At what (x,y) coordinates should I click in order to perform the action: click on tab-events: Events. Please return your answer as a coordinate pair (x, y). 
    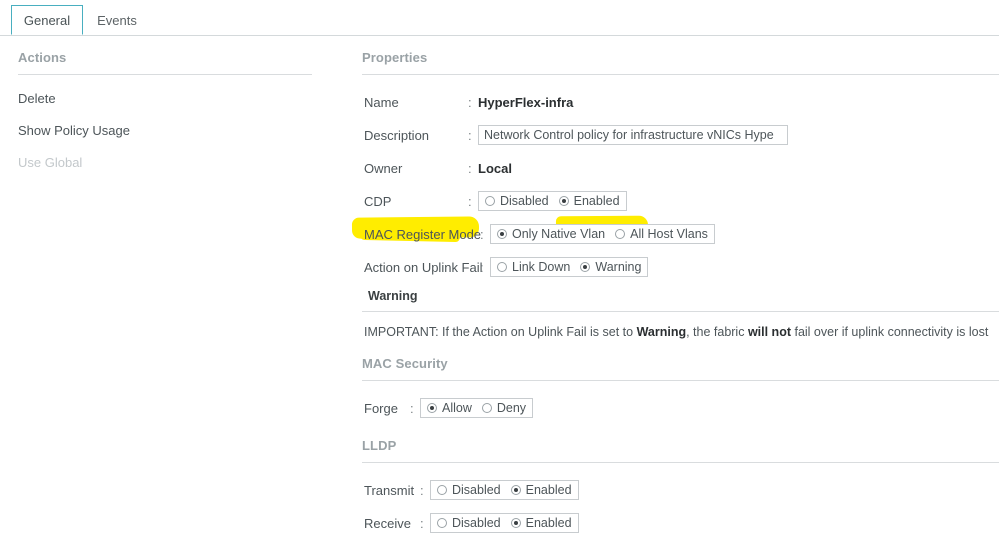
    Looking at the image, I should click on (117, 20).